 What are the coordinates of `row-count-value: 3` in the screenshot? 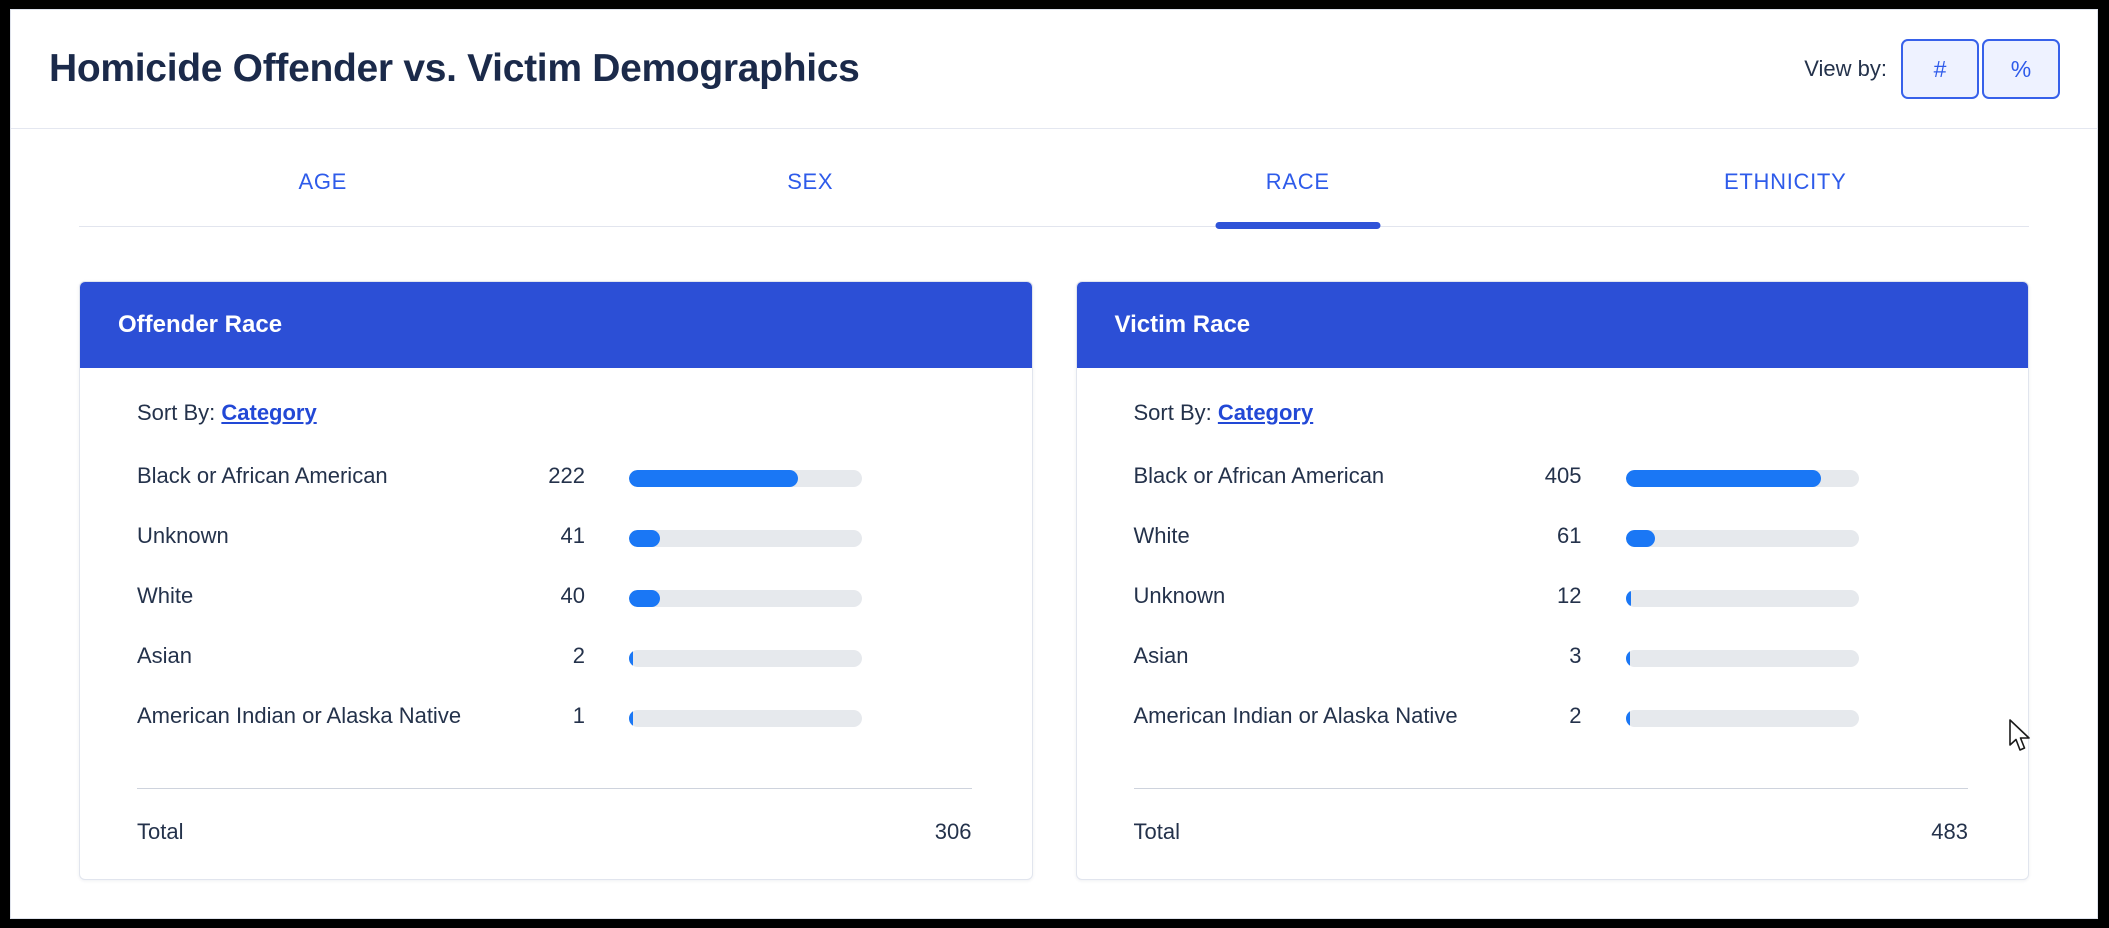 It's located at (1575, 655).